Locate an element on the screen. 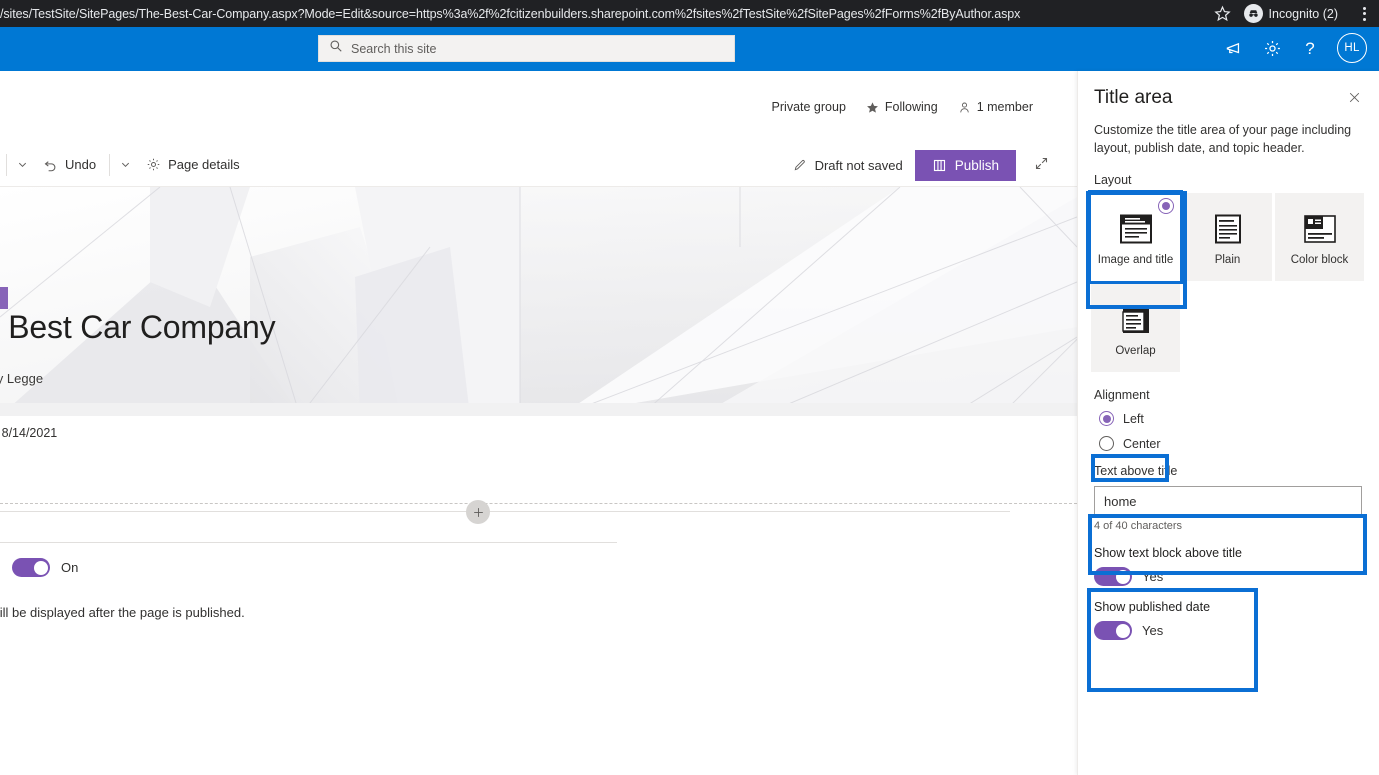 This screenshot has height=775, width=1379. alignment-option-center: Center is located at coordinates (1134, 443).